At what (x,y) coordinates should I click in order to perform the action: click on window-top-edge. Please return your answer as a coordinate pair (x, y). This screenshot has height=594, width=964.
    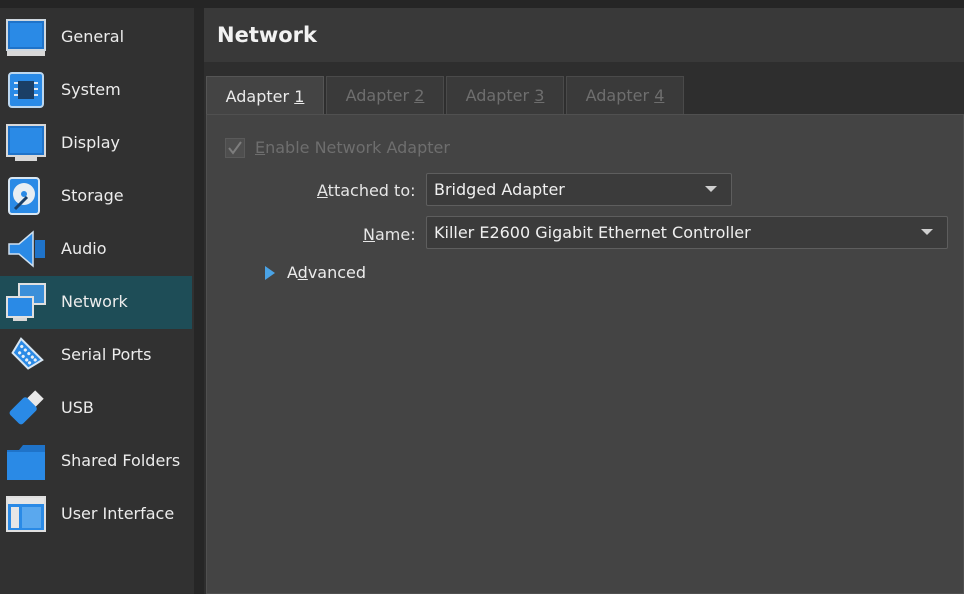
    Looking at the image, I should click on (482, 4).